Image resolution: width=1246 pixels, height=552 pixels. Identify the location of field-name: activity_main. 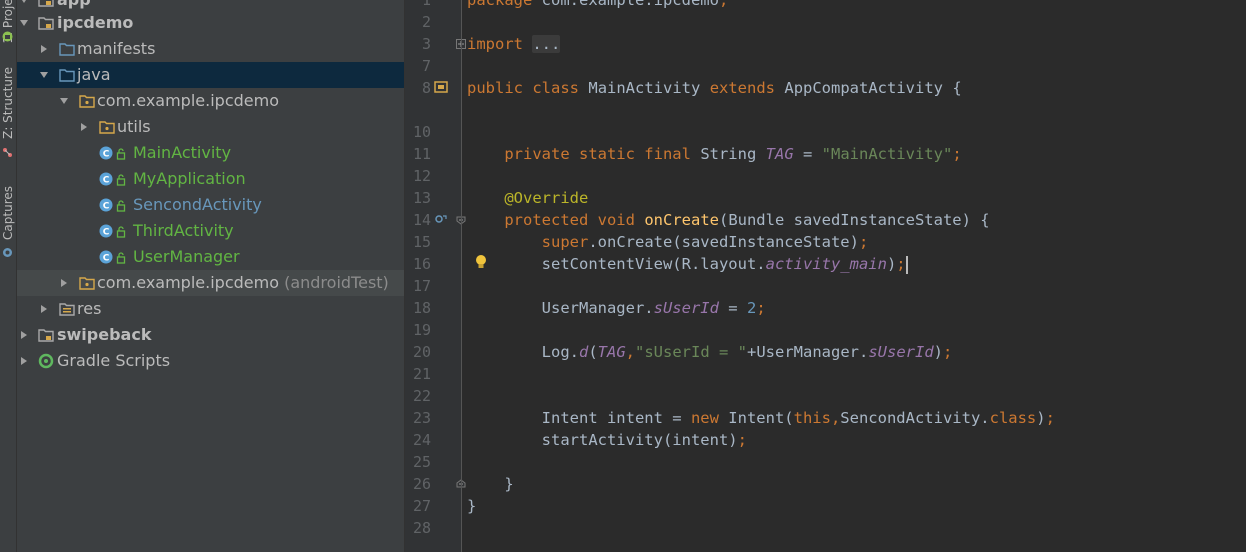
(826, 264).